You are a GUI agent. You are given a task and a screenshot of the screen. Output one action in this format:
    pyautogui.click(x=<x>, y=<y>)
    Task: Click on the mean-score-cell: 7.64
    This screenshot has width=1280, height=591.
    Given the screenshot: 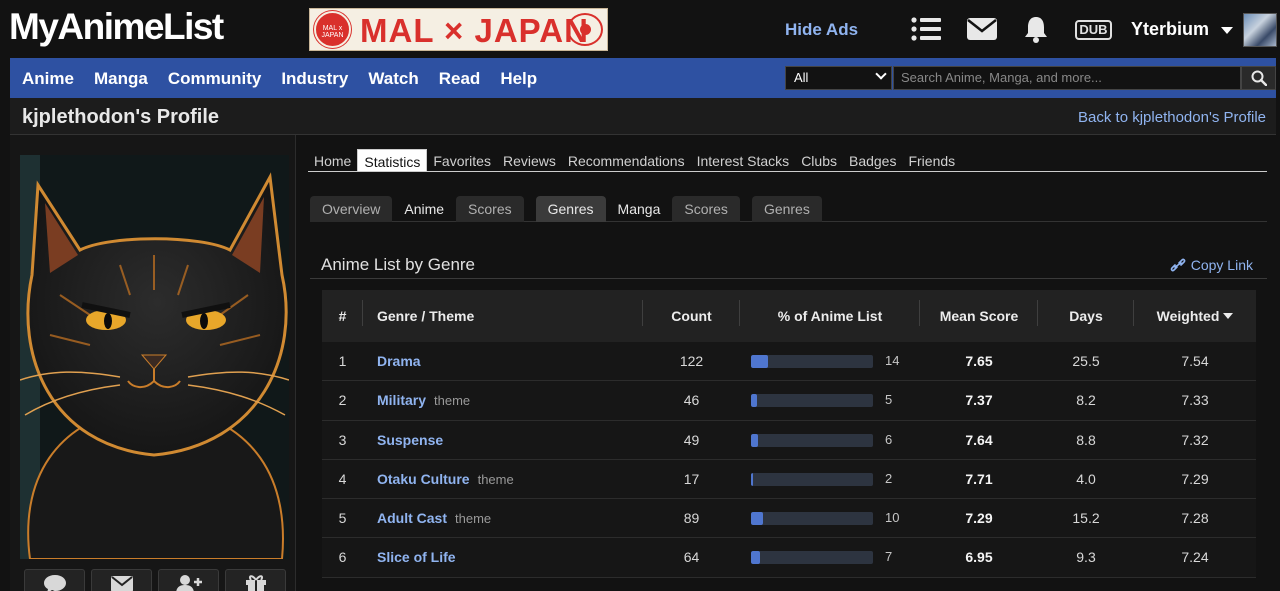 What is the action you would take?
    pyautogui.click(x=979, y=440)
    